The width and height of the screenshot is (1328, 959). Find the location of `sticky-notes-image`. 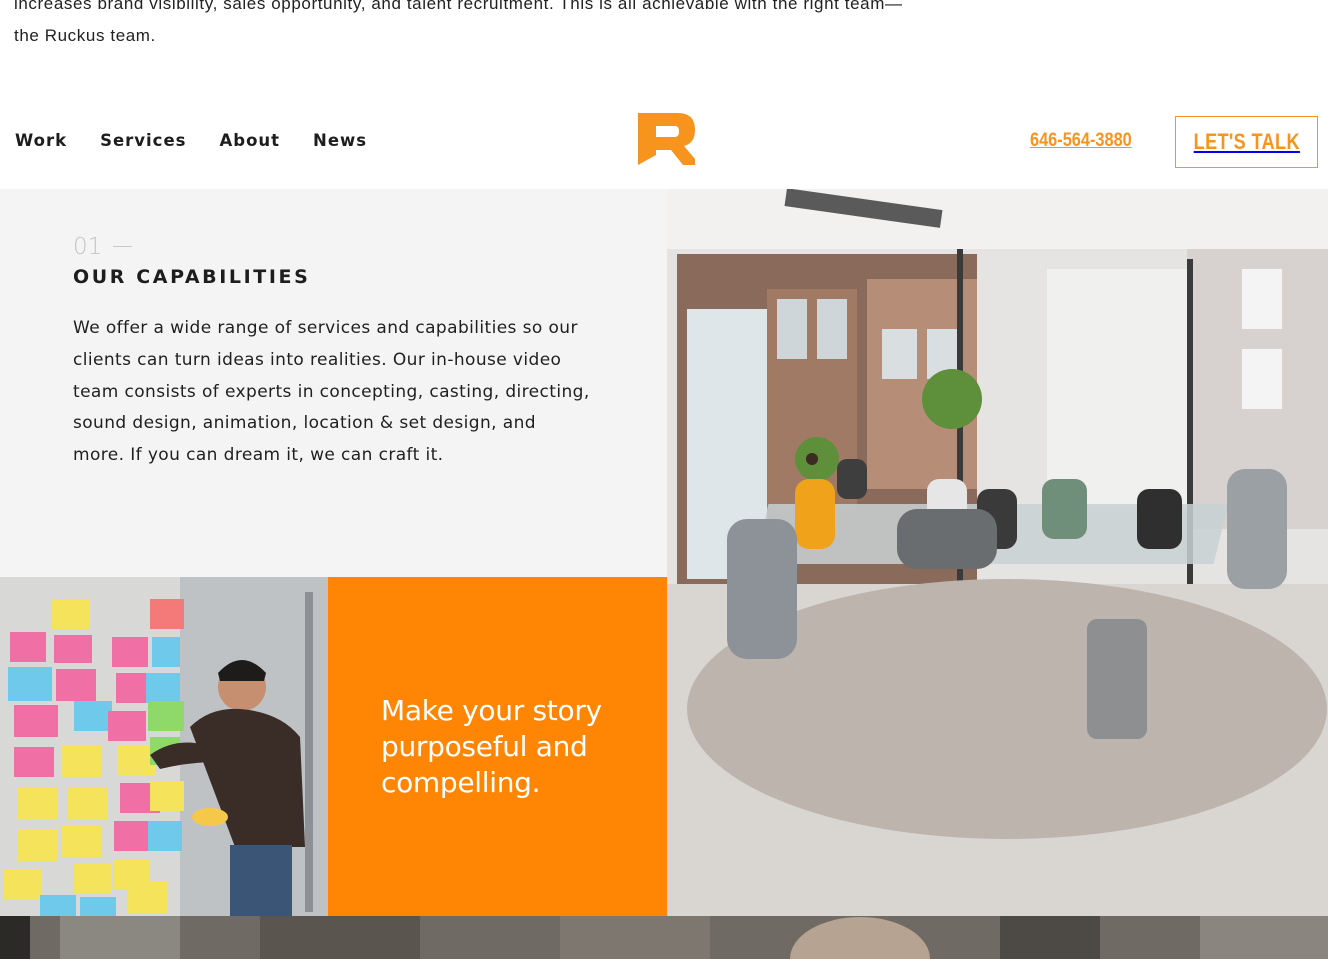

sticky-notes-image is located at coordinates (164, 746).